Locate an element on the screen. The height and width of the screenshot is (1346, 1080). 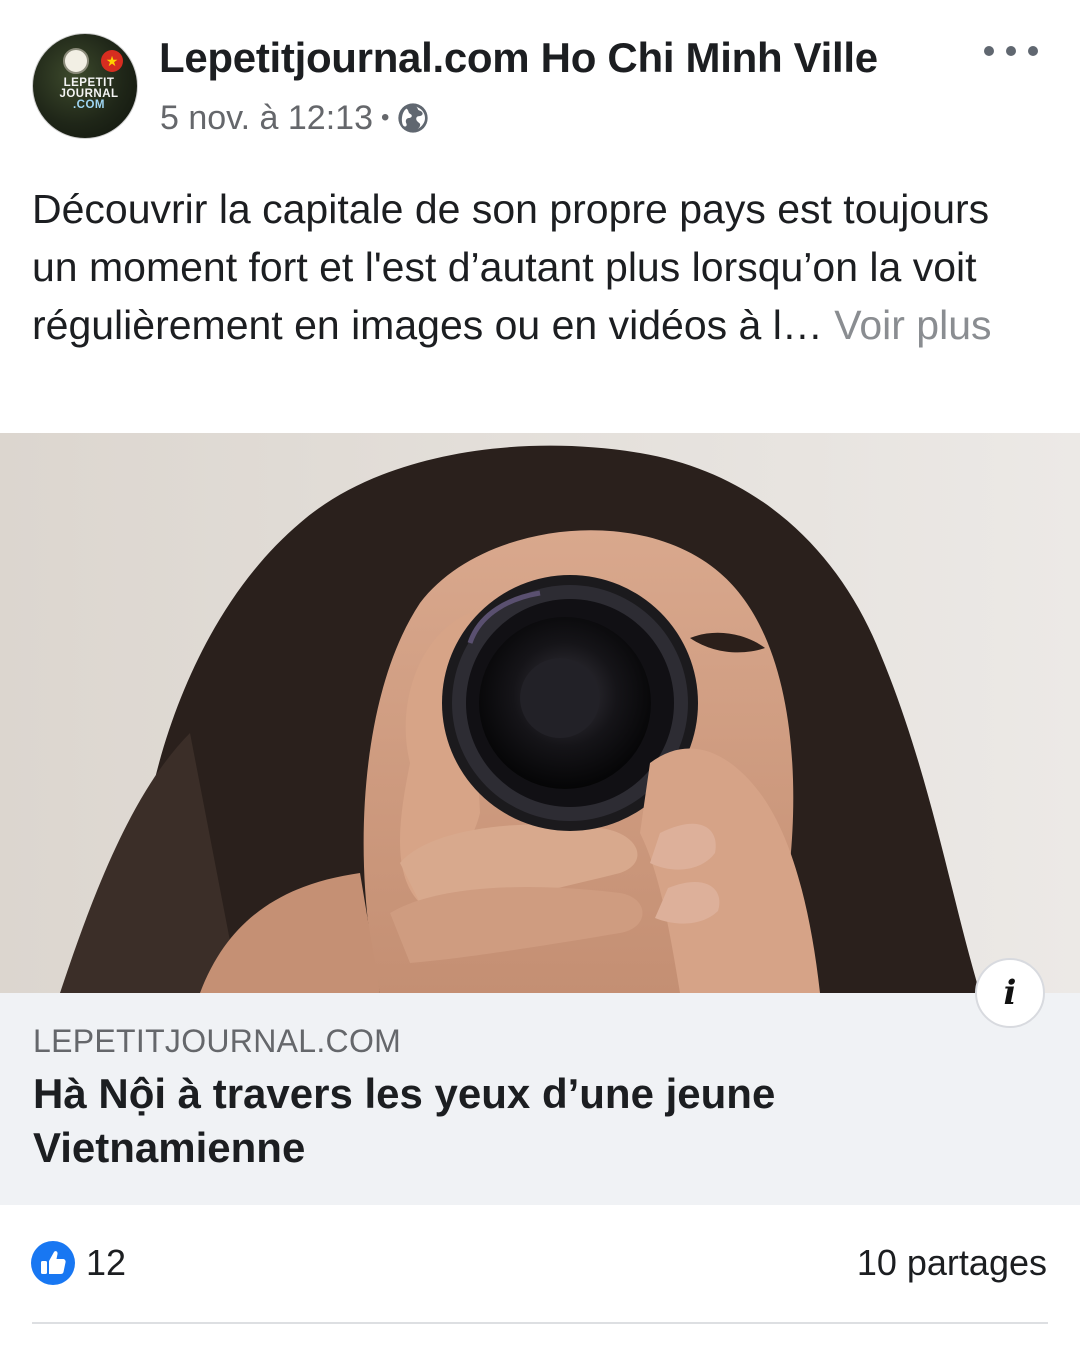
post-timestamp: 5 nov. à 12:13 is located at coordinates (266, 118).